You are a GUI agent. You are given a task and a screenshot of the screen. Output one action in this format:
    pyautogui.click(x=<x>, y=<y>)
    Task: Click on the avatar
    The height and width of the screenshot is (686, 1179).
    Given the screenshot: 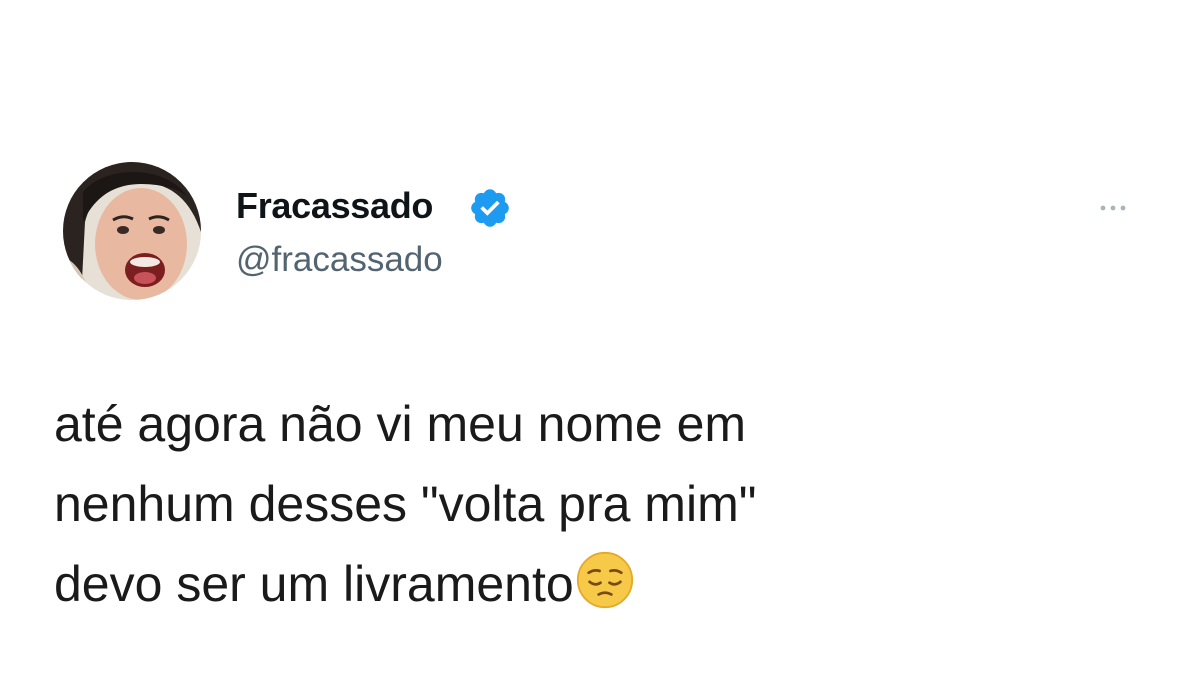 What is the action you would take?
    pyautogui.click(x=132, y=231)
    